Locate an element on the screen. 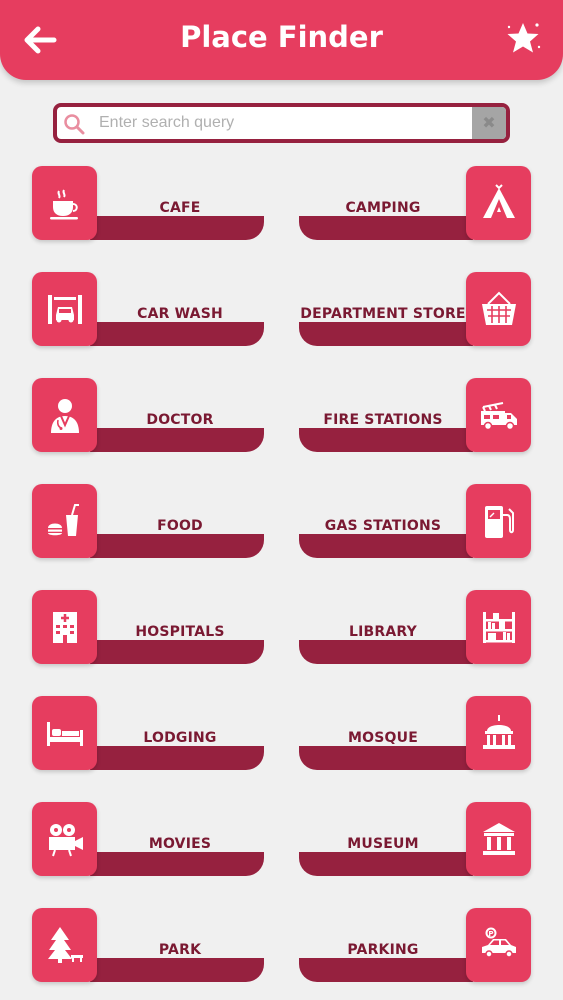 The width and height of the screenshot is (563, 1000). star-icon is located at coordinates (524, 38).